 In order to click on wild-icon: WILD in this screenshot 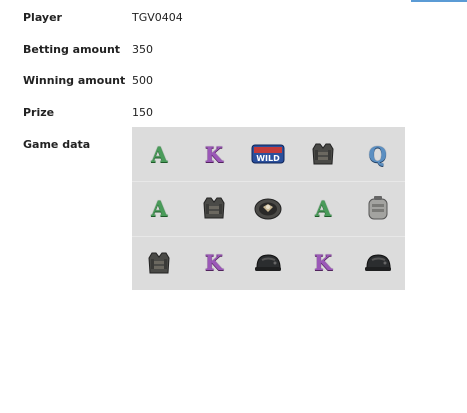, I will do `click(268, 154)`.